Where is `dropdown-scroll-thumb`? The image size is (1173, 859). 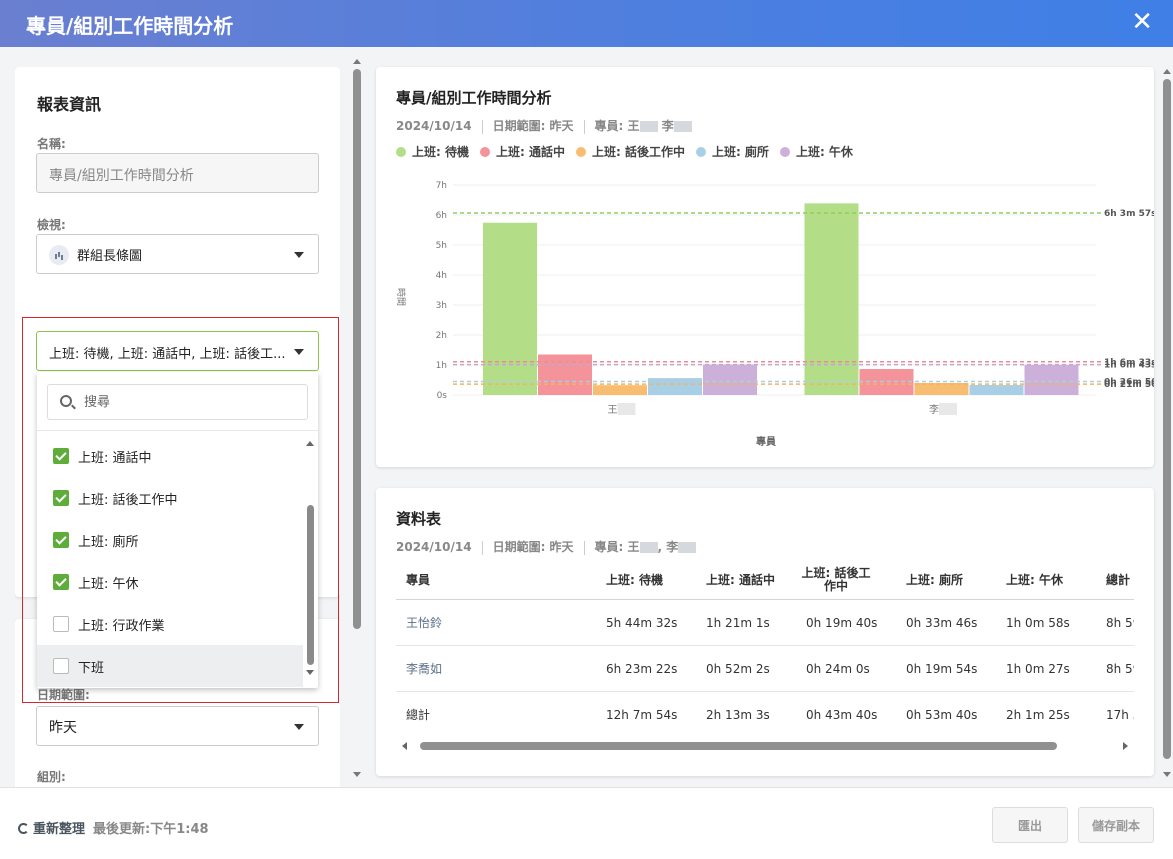
dropdown-scroll-thumb is located at coordinates (310, 585).